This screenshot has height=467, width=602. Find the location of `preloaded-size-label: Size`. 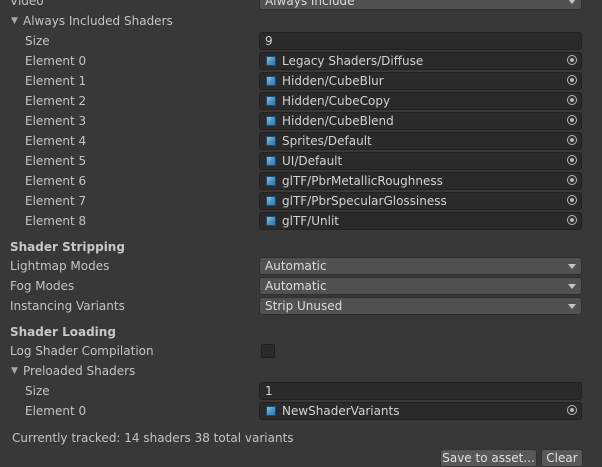

preloaded-size-label: Size is located at coordinates (37, 391).